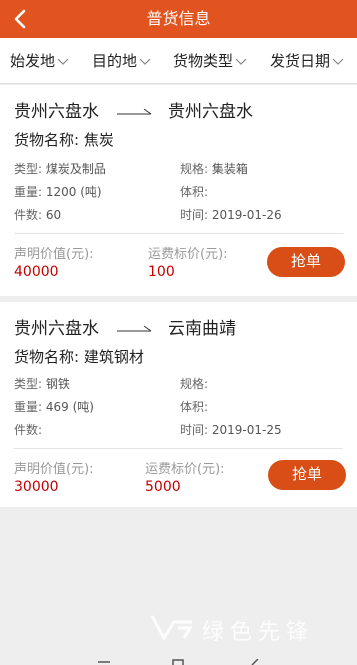 The height and width of the screenshot is (665, 357). I want to click on info-spec: 规格:, so click(194, 383).